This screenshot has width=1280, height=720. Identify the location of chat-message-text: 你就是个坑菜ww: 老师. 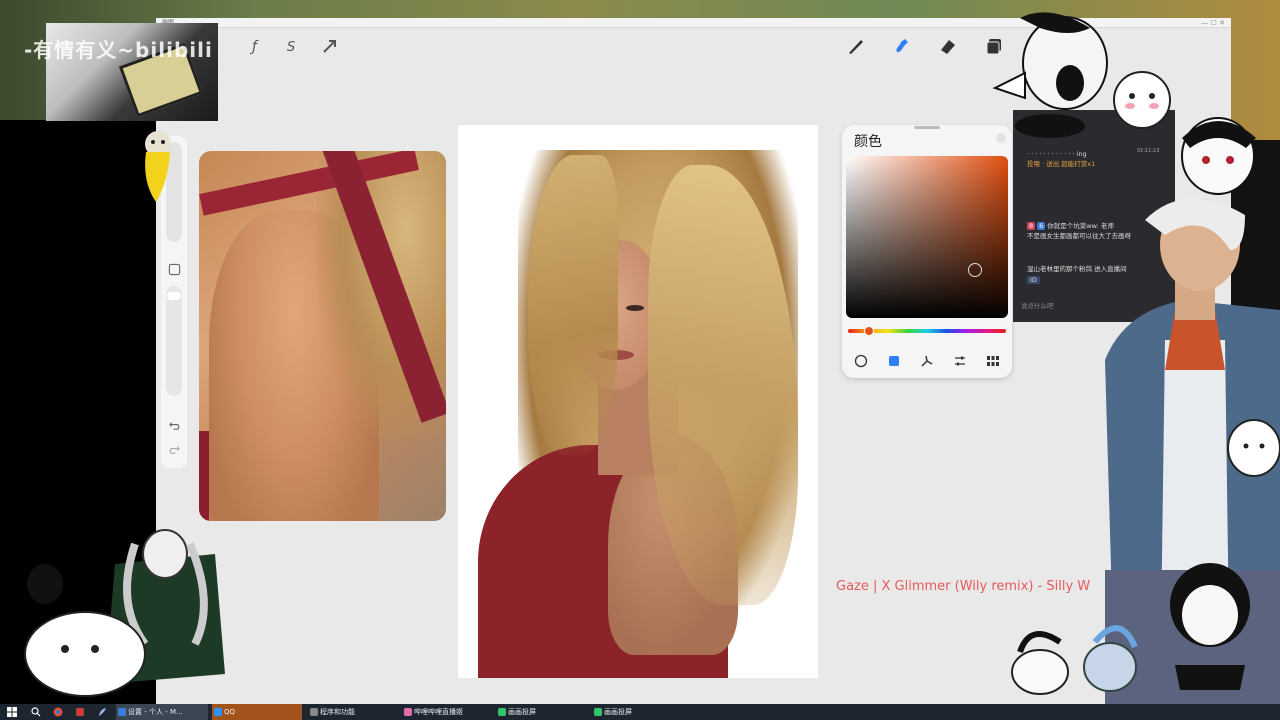
(1080, 226).